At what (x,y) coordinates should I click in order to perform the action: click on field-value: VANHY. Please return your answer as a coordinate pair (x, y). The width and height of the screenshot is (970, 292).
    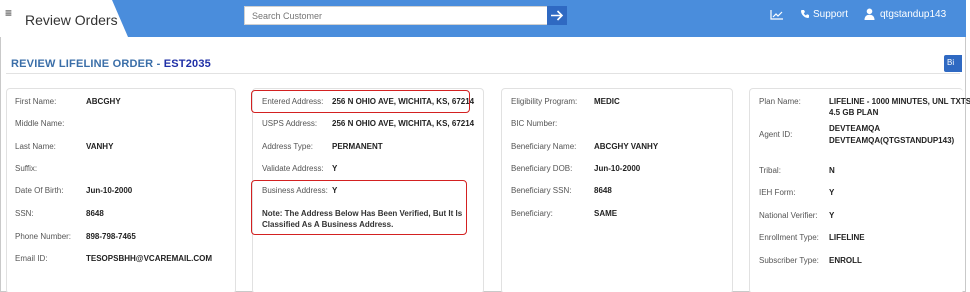
    Looking at the image, I should click on (100, 146).